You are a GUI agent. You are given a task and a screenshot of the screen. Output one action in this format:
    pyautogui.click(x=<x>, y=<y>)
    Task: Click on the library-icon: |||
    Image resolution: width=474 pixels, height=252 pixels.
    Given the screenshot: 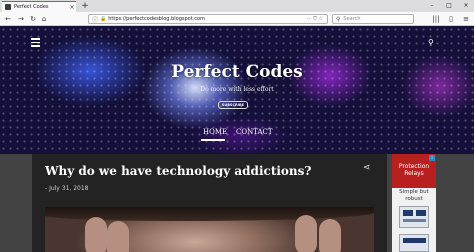 What is the action you would take?
    pyautogui.click(x=436, y=19)
    